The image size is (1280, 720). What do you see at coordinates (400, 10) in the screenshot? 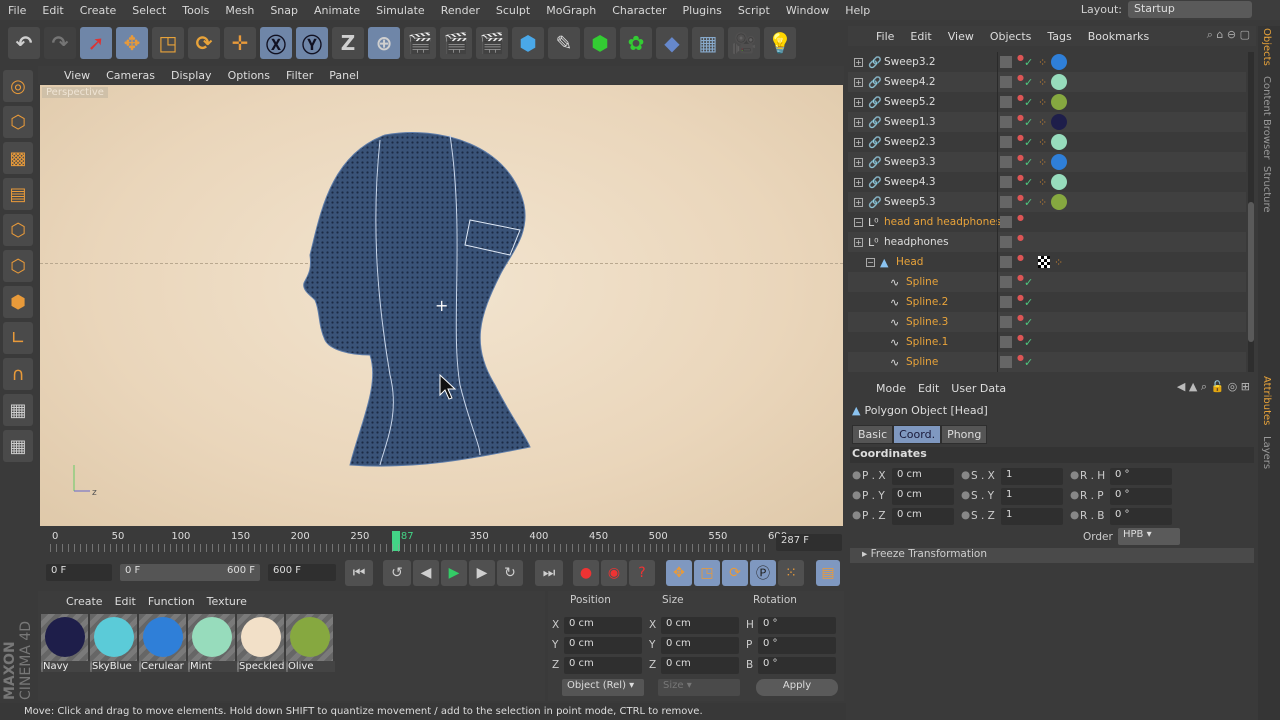
I see `menu-simulate: Simulate` at bounding box center [400, 10].